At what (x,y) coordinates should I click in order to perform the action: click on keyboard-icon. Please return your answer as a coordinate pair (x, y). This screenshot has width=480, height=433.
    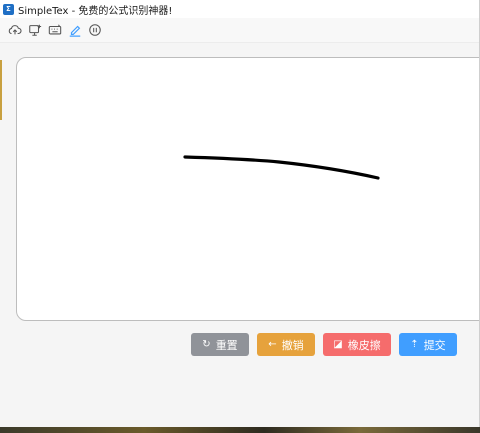
    Looking at the image, I should click on (54, 30).